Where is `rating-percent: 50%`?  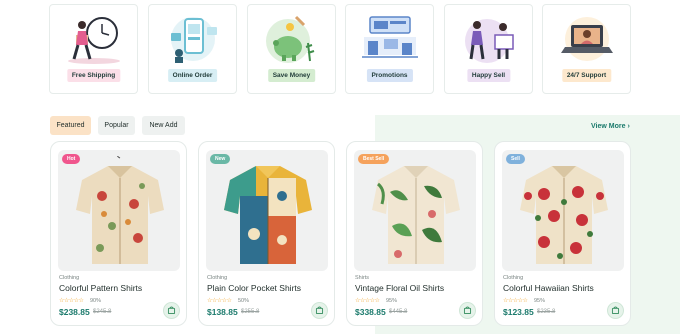 rating-percent: 50% is located at coordinates (244, 301).